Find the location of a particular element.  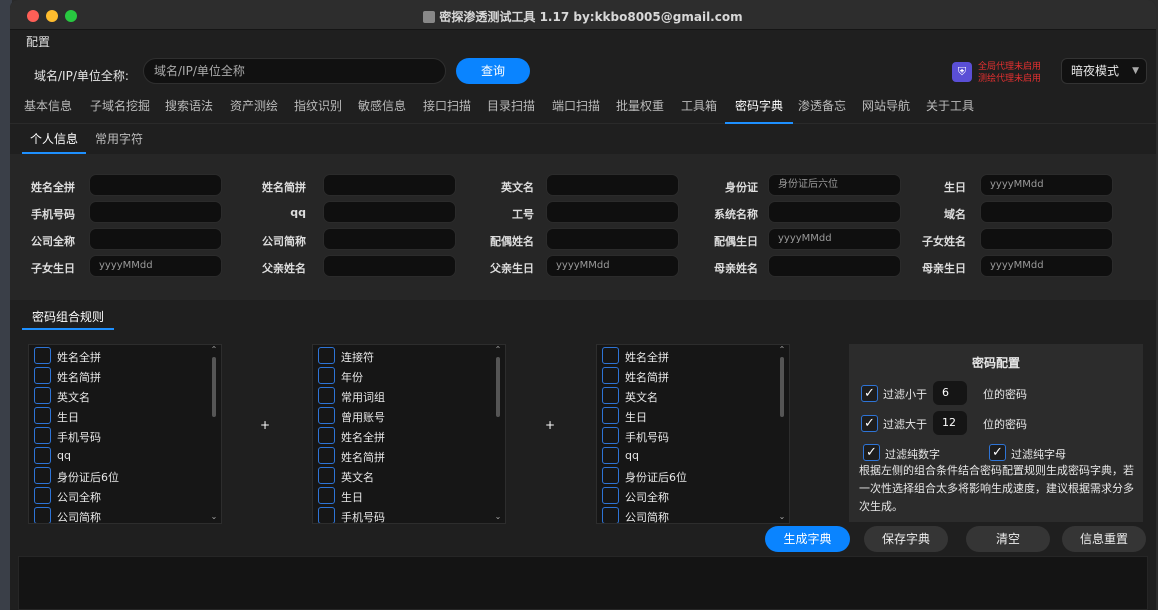

subtab-common-chars: 常用字符 is located at coordinates (119, 142).